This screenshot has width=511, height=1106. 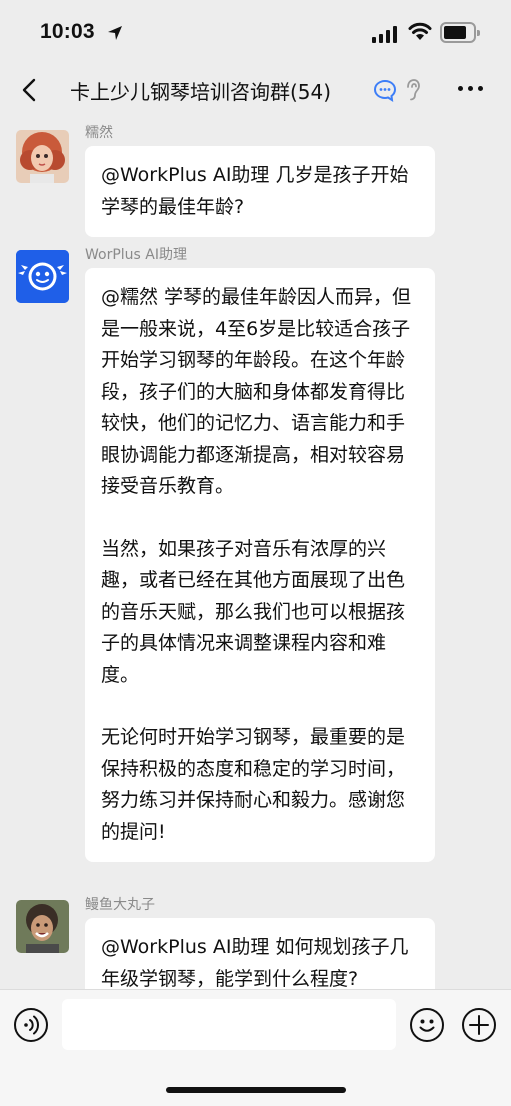 I want to click on header-status-icons, so click(x=397, y=90).